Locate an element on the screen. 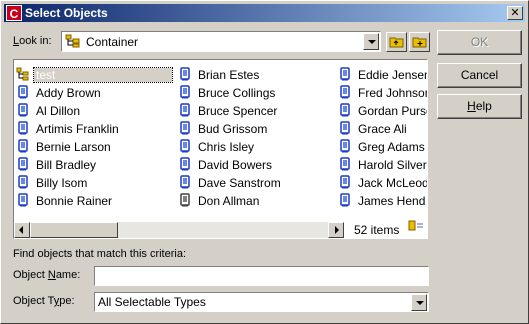 The width and height of the screenshot is (529, 324). new-container-button is located at coordinates (419, 42).